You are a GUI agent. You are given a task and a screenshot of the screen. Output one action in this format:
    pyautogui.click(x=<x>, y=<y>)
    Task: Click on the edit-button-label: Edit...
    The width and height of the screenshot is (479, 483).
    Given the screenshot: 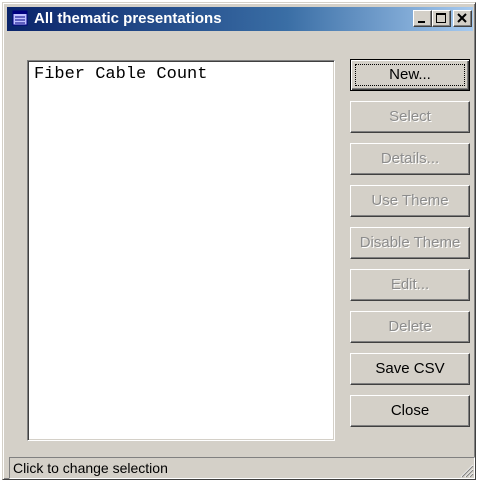 What is the action you would take?
    pyautogui.click(x=410, y=284)
    